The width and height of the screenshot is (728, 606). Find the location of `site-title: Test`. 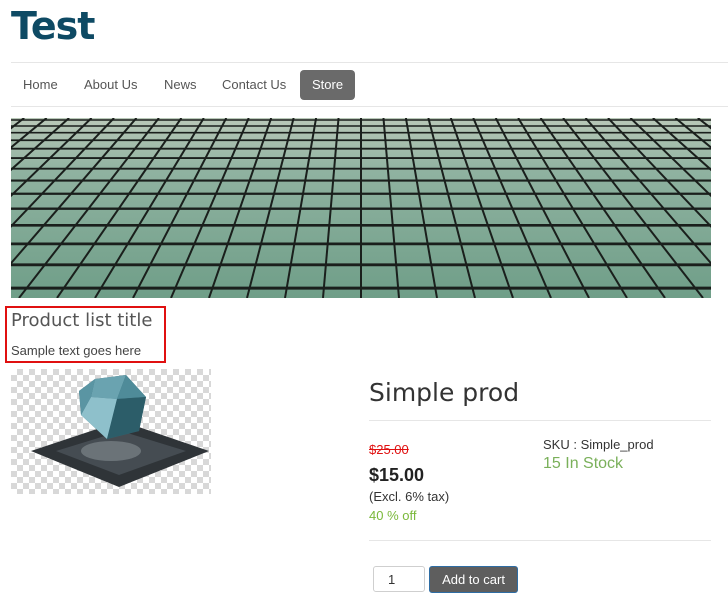

site-title: Test is located at coordinates (53, 26).